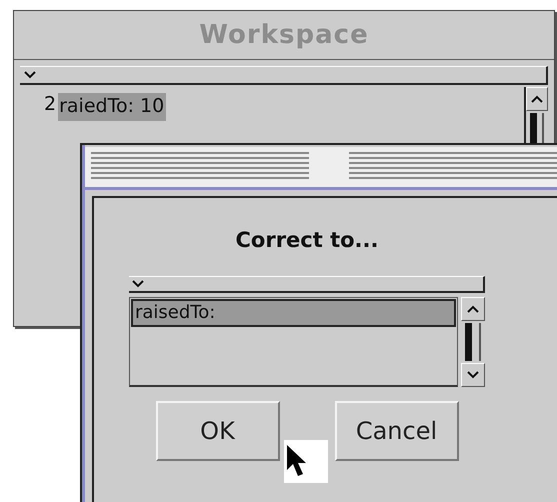  I want to click on pane-menu-bar, so click(284, 75).